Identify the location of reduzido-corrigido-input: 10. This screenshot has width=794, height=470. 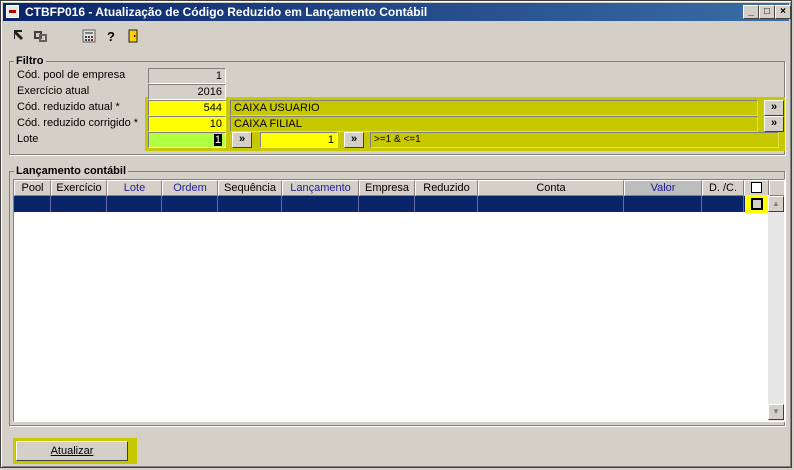
(187, 124).